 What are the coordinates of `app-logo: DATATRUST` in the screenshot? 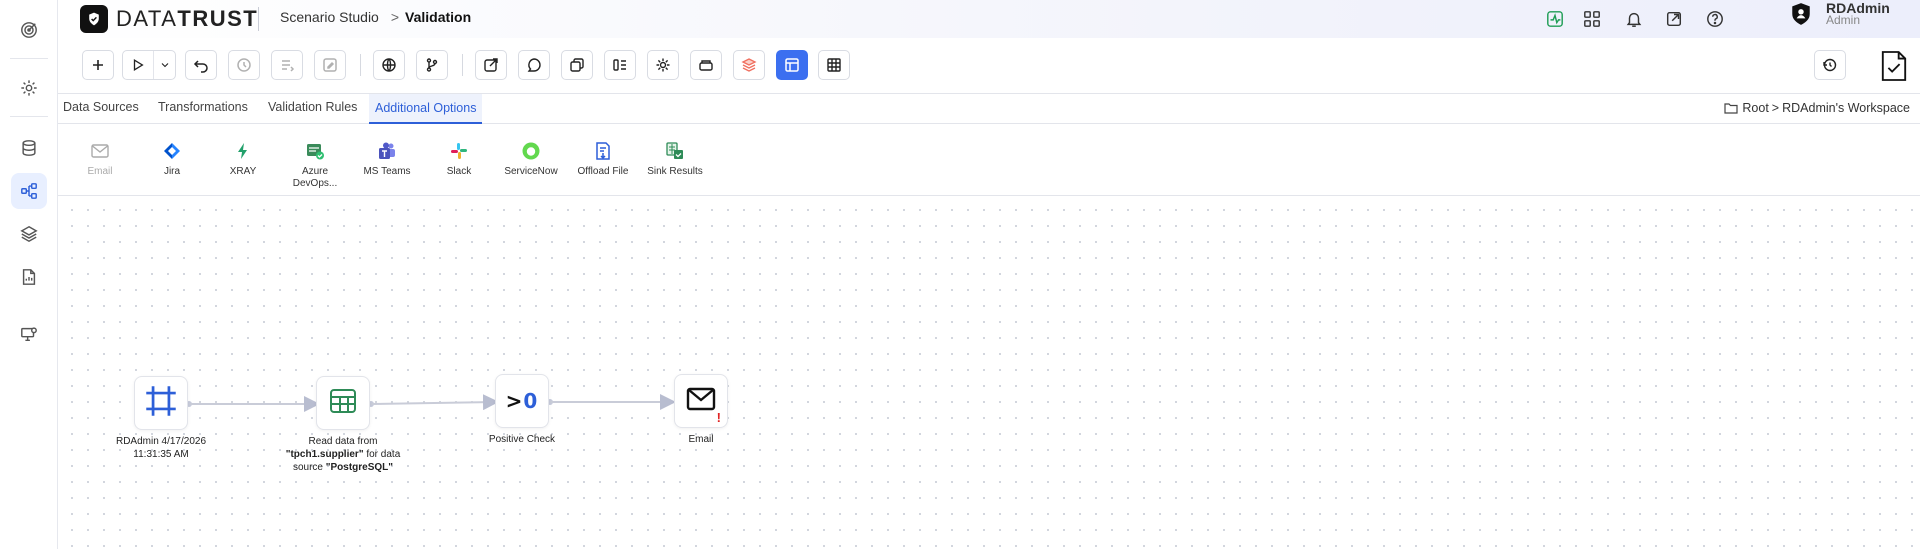 It's located at (169, 19).